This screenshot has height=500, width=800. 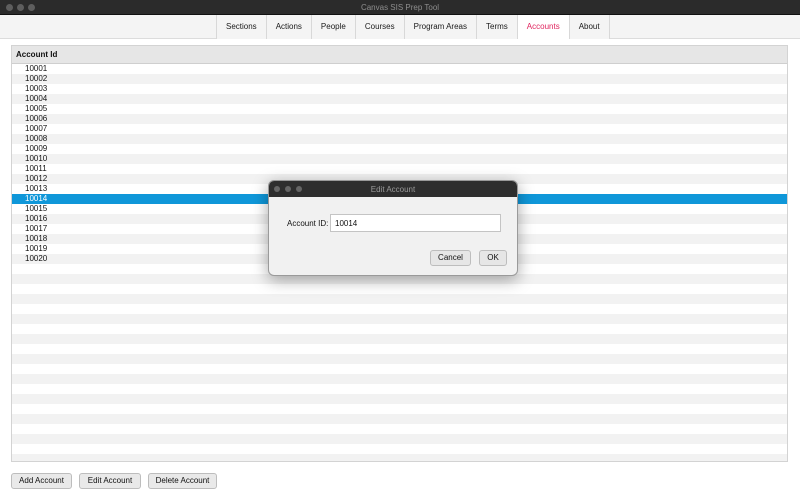 I want to click on tab-actions: Actions, so click(x=288, y=27).